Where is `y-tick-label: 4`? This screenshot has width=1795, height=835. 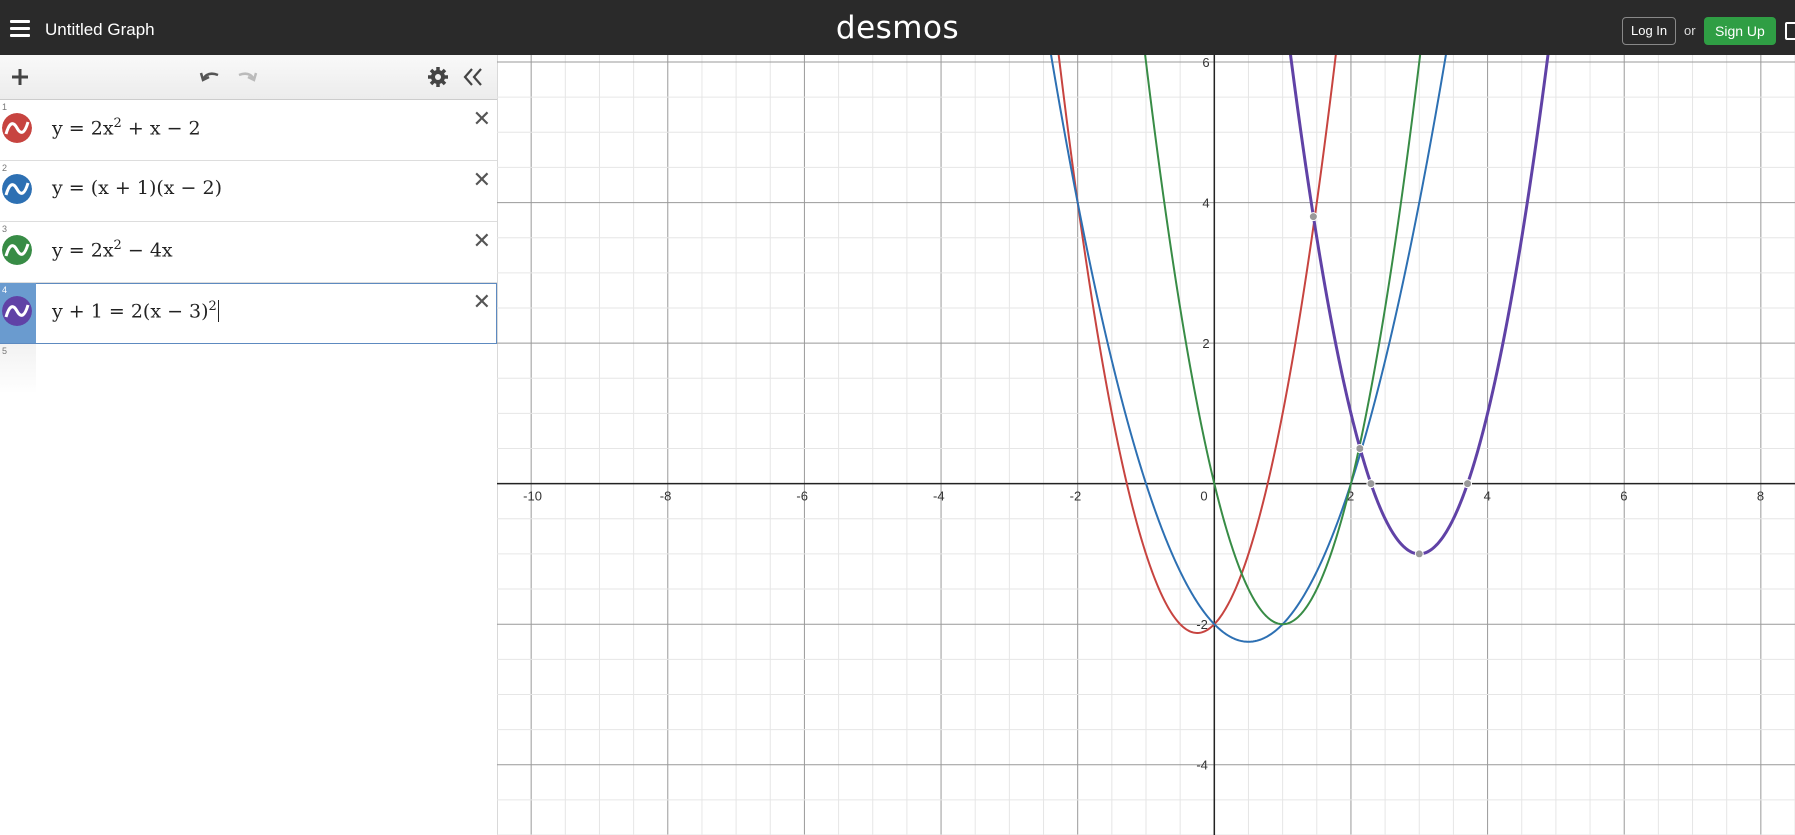
y-tick-label: 4 is located at coordinates (1205, 203).